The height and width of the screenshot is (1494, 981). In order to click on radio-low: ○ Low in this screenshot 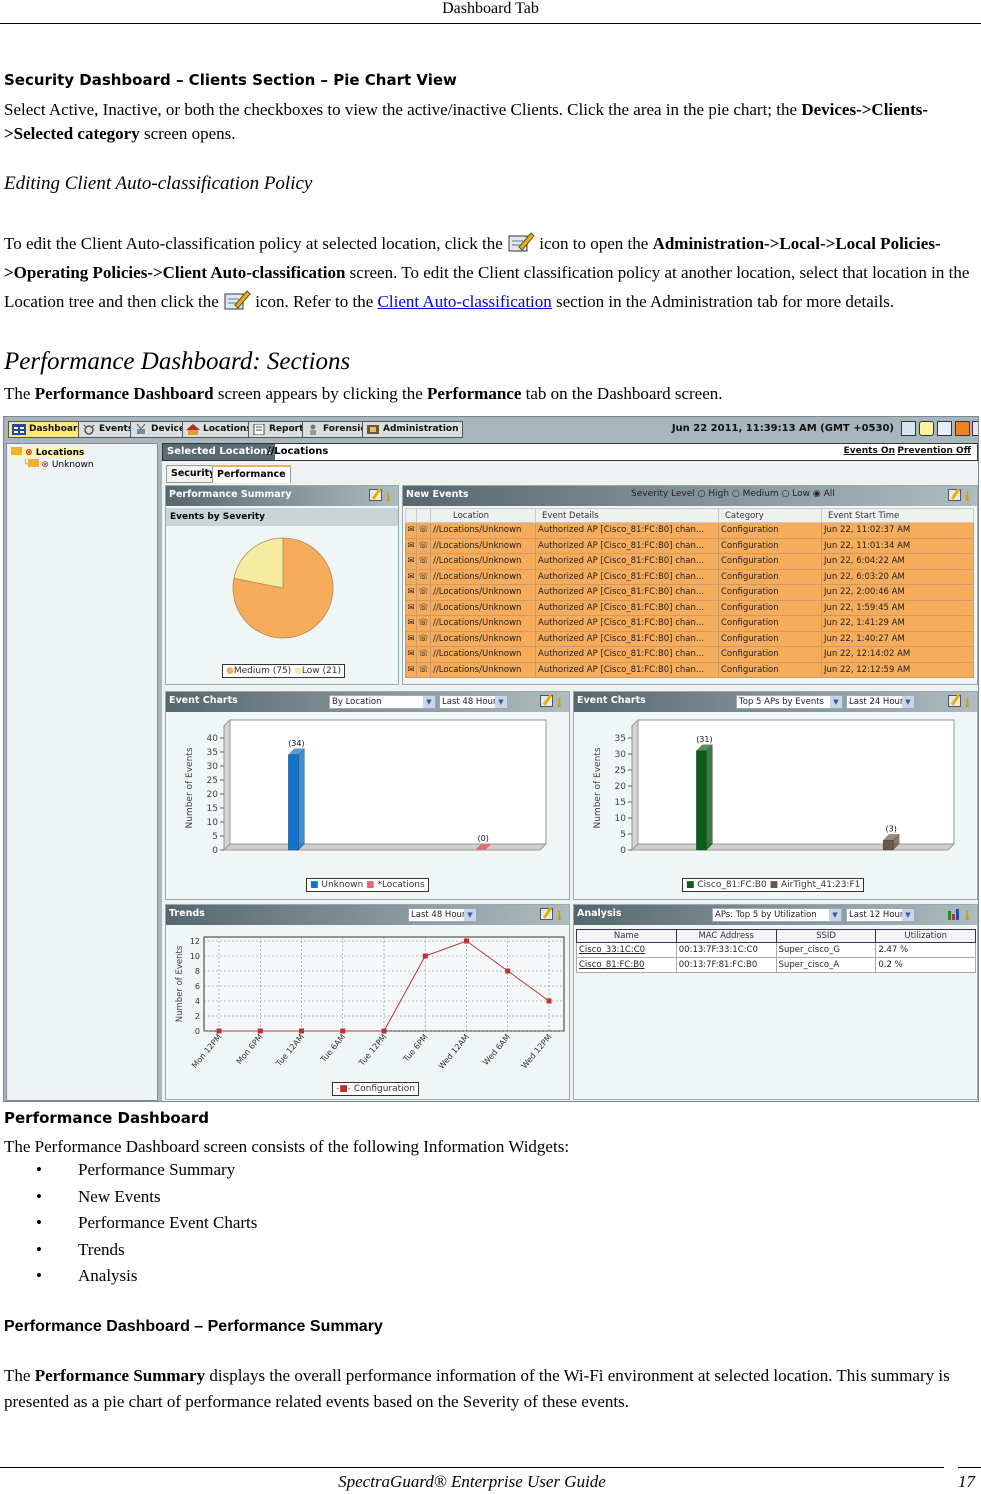, I will do `click(796, 494)`.